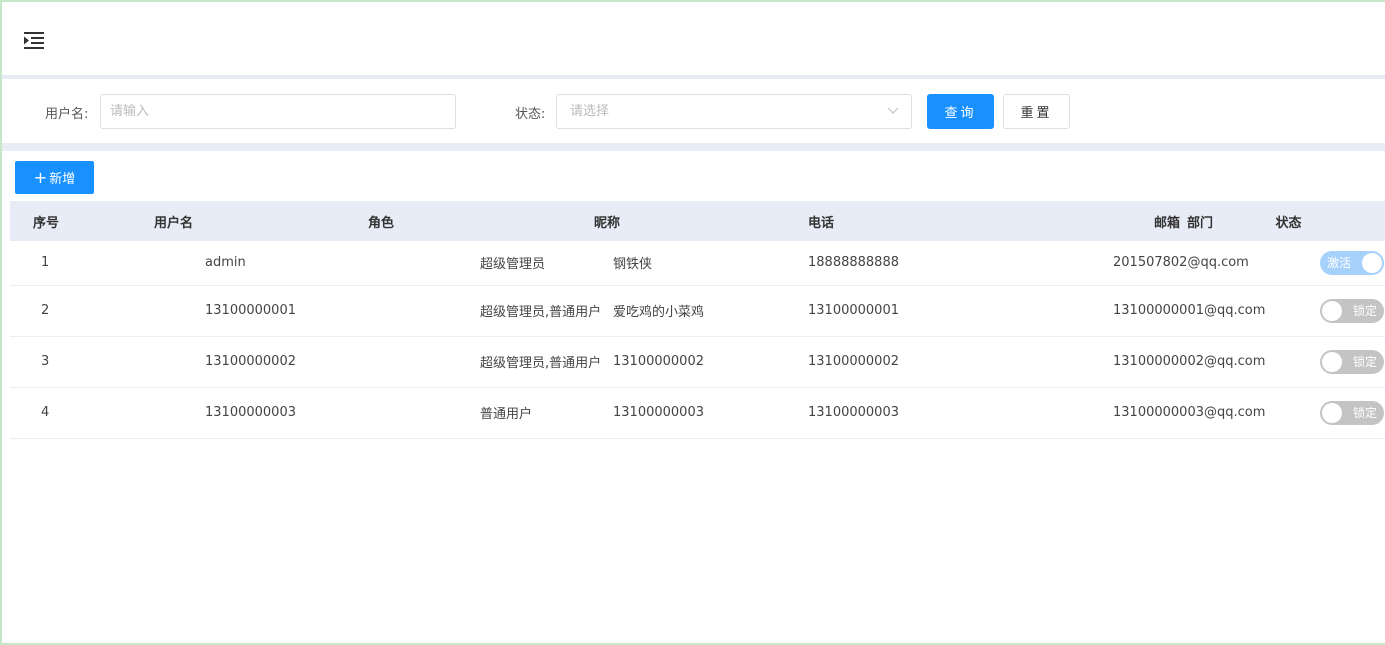  I want to click on column-header-index: 序号, so click(45, 221).